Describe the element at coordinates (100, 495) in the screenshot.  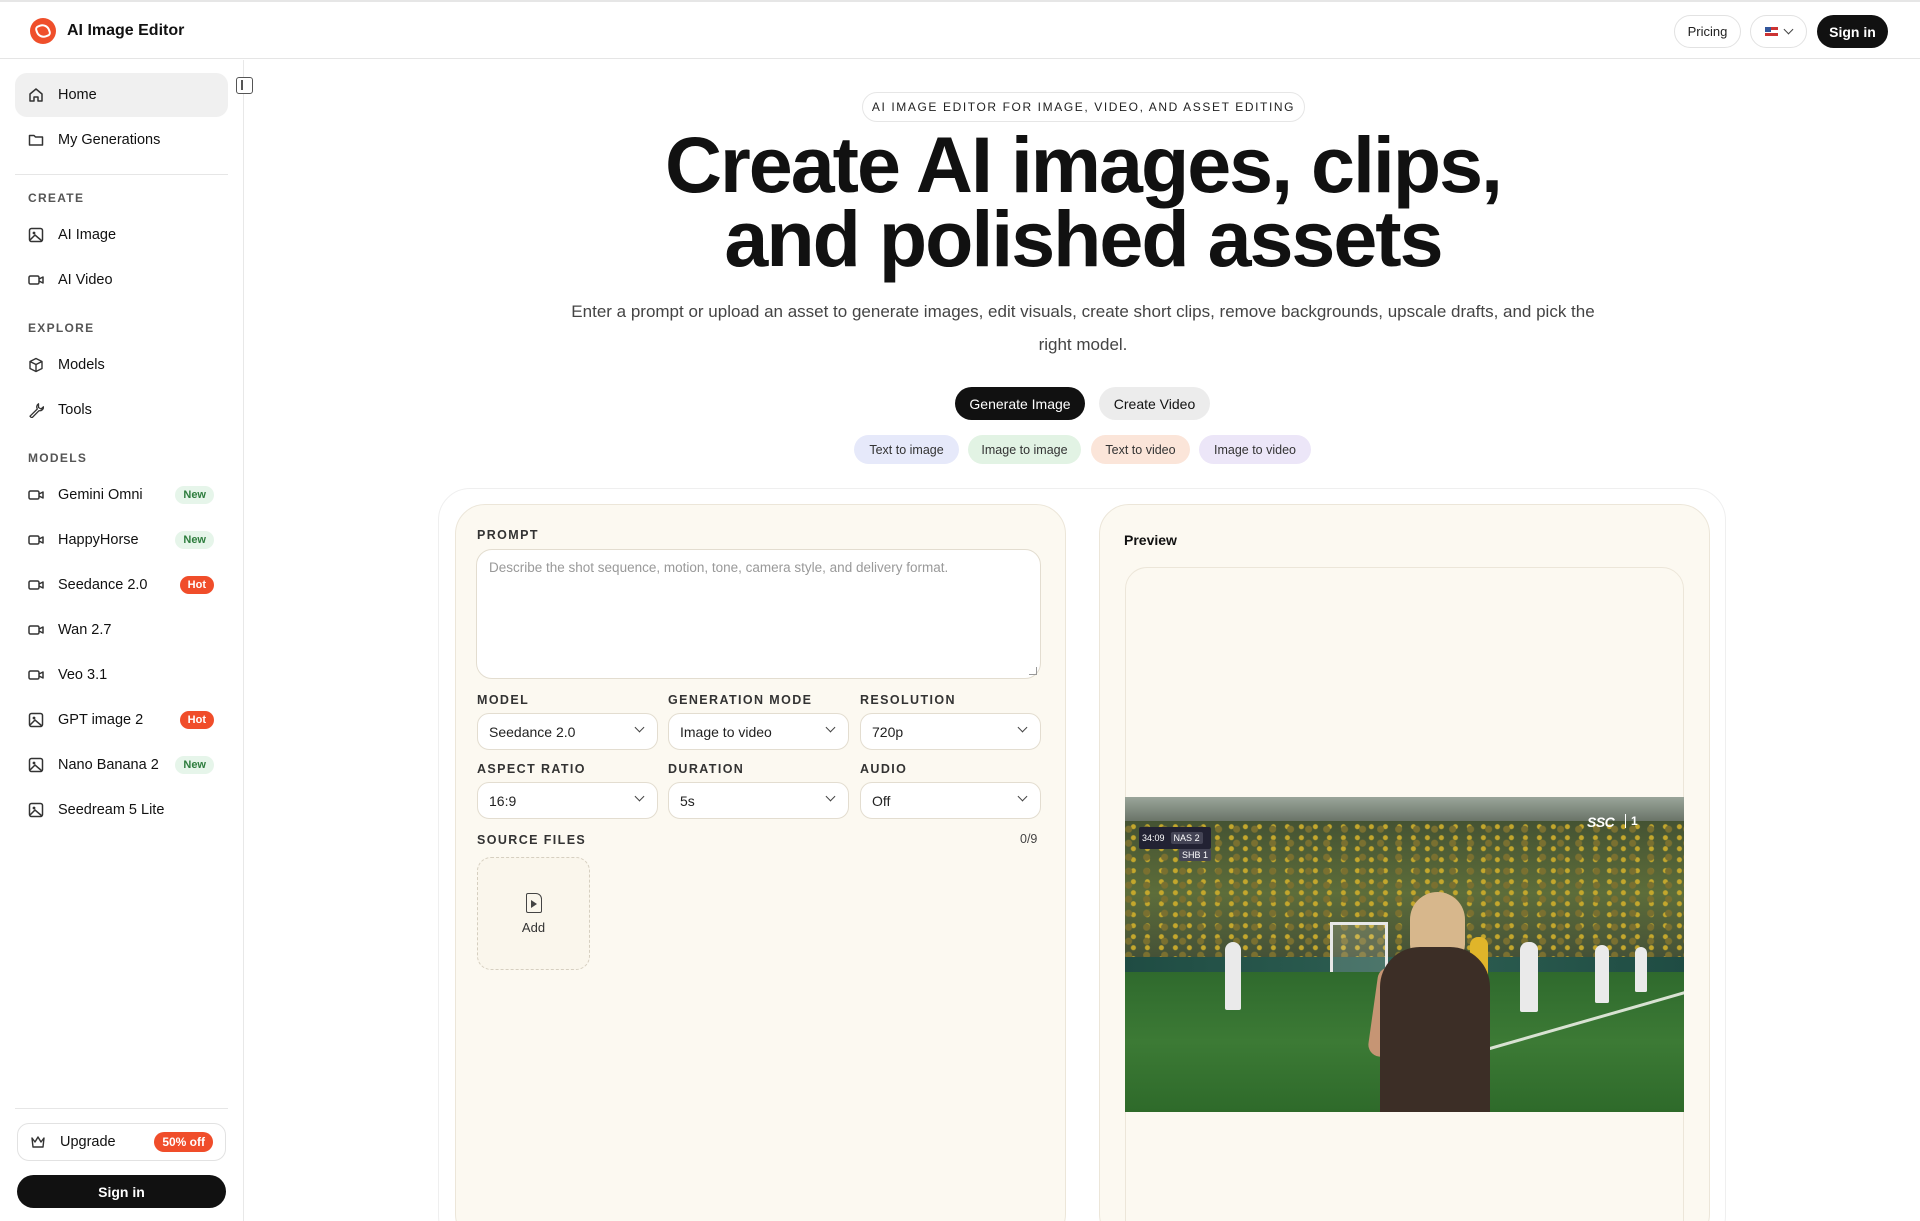
I see `sidebar-item-label: Gemini Omni` at that location.